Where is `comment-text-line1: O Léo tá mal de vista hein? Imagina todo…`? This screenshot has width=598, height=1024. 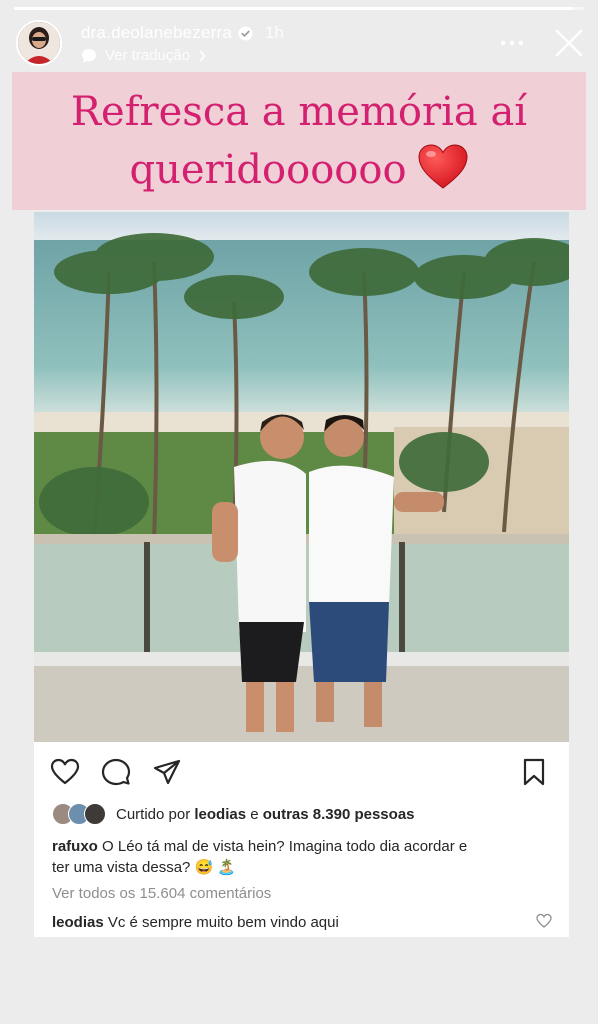 comment-text-line1: O Léo tá mal de vista hein? Imagina todo… is located at coordinates (285, 846).